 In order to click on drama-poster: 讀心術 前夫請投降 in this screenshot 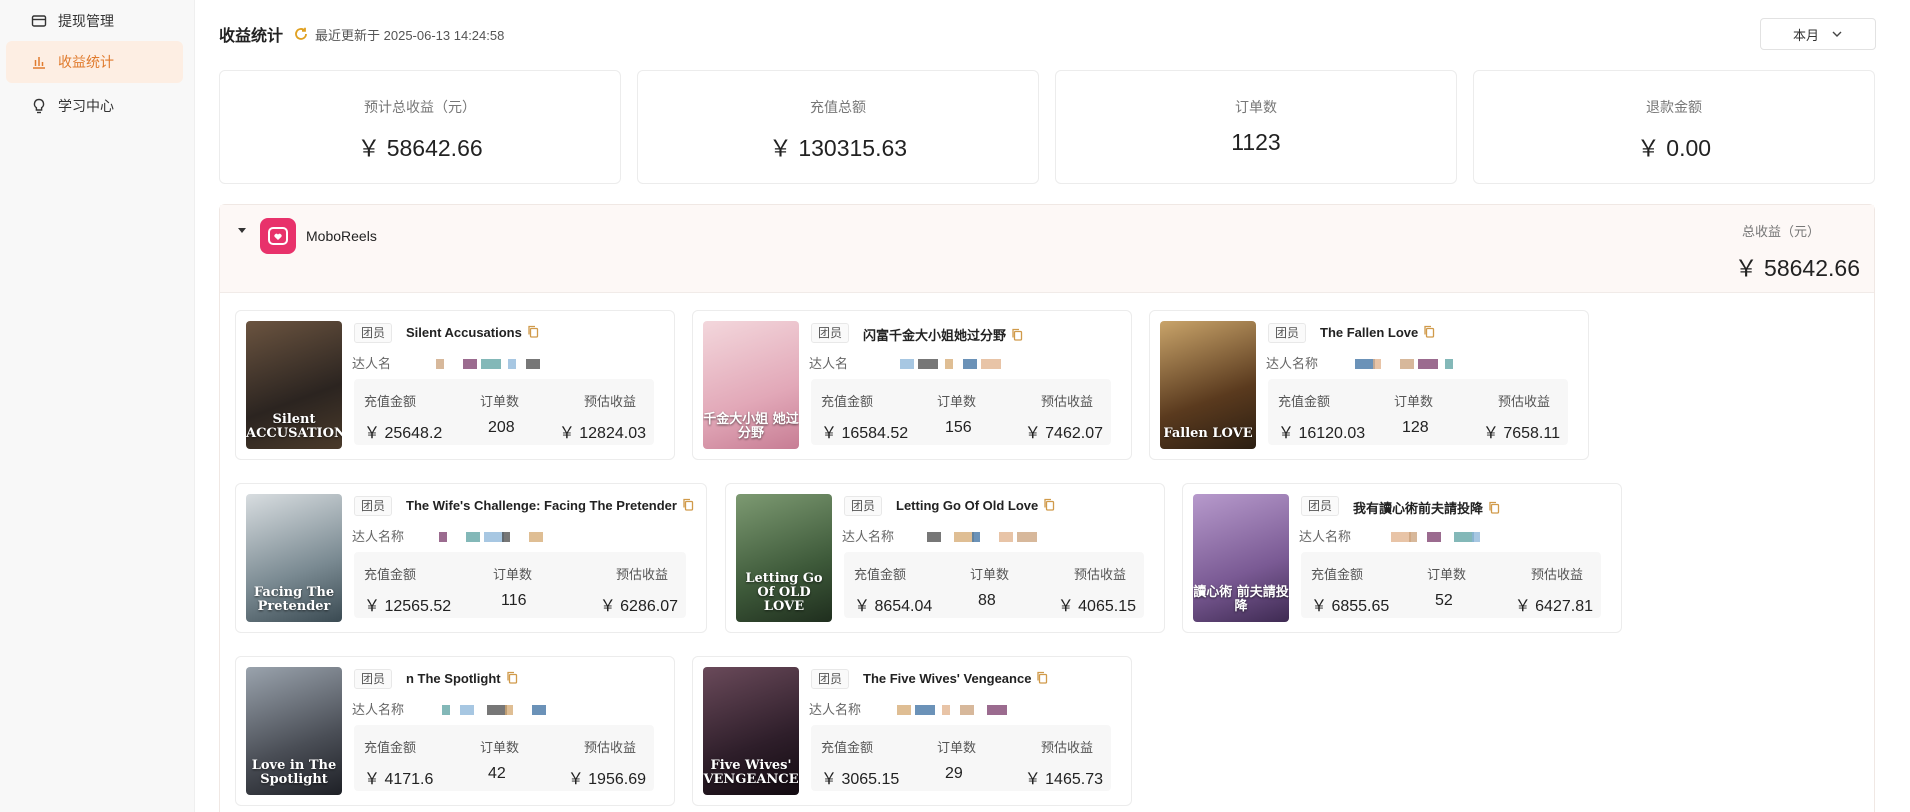, I will do `click(1241, 558)`.